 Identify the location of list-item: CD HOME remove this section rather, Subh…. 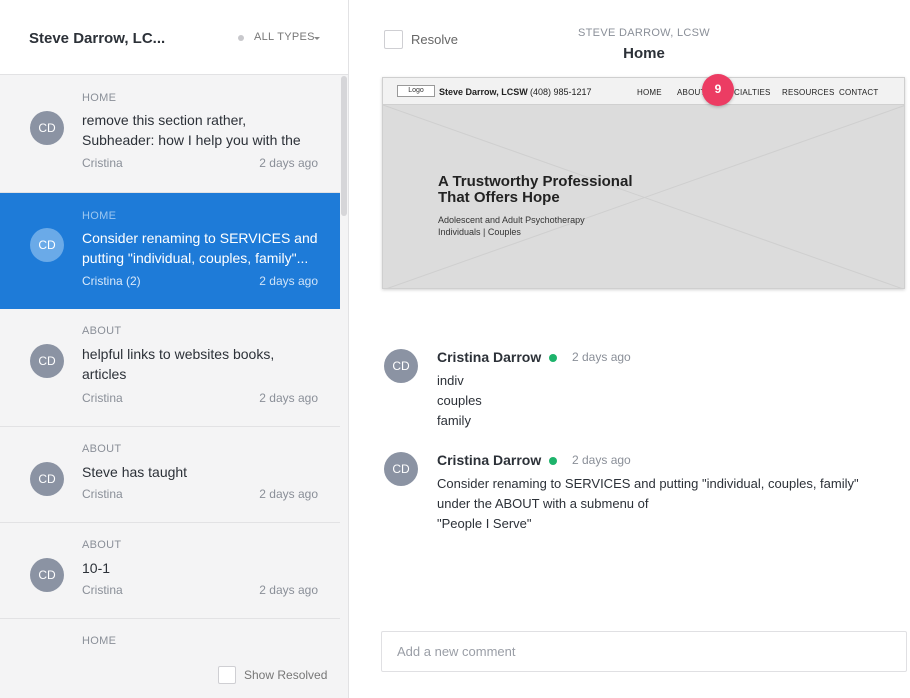
(170, 134).